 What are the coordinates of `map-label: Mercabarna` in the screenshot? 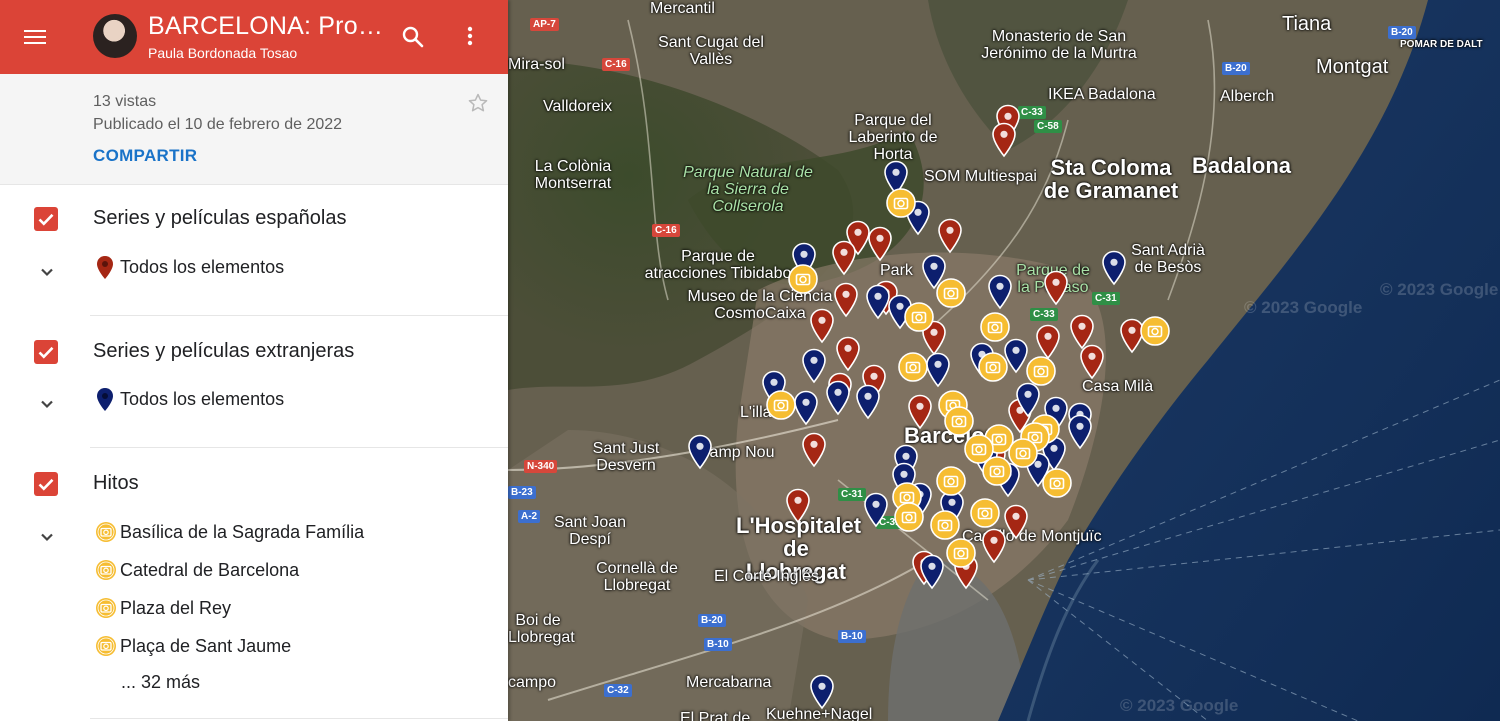 It's located at (729, 682).